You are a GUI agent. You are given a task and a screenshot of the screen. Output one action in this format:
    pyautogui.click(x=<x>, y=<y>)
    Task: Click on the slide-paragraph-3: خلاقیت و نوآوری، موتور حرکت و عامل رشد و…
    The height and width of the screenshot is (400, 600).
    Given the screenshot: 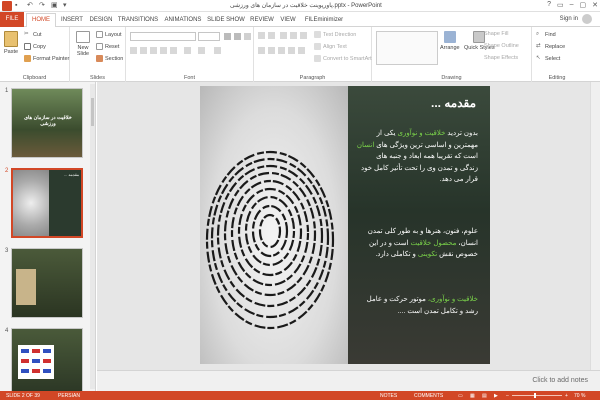 What is the action you would take?
    pyautogui.click(x=417, y=305)
    